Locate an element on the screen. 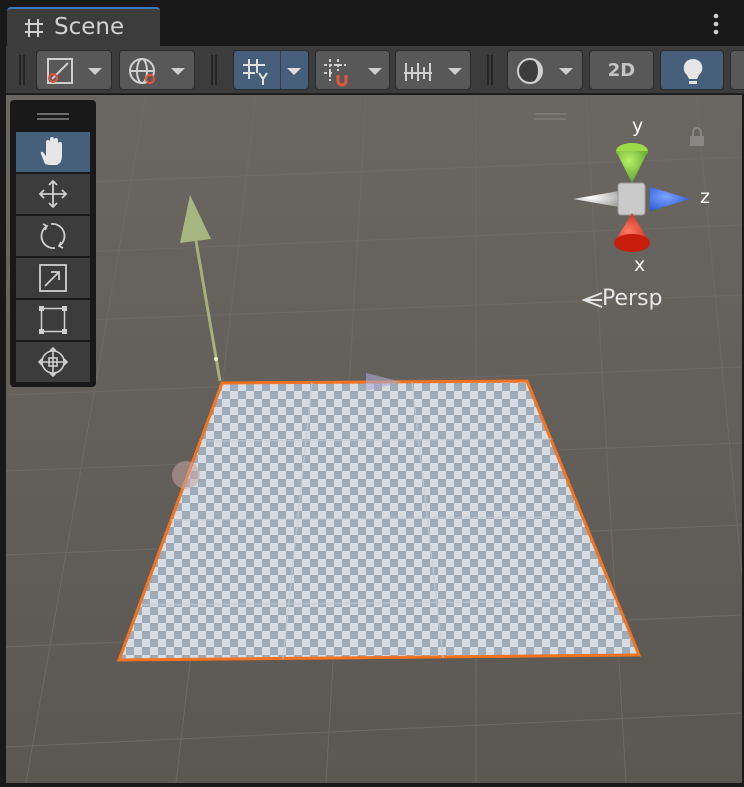 Image resolution: width=744 pixels, height=787 pixels. rotate-tool is located at coordinates (53, 236).